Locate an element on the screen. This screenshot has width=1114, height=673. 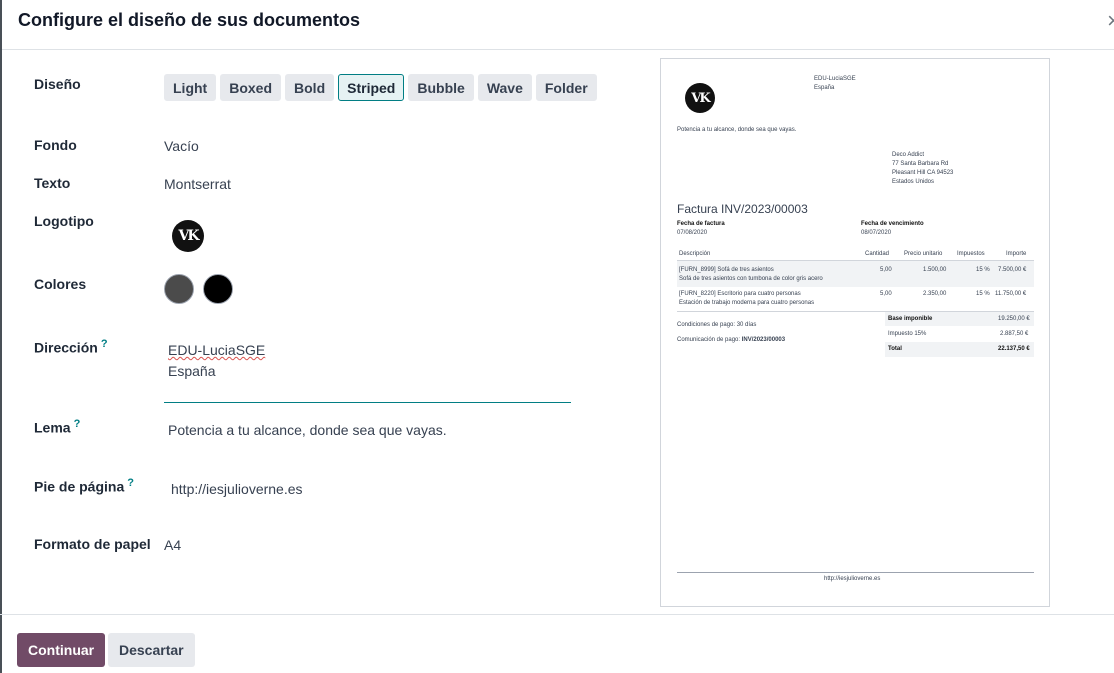
background-label: Fondo is located at coordinates (55, 145).